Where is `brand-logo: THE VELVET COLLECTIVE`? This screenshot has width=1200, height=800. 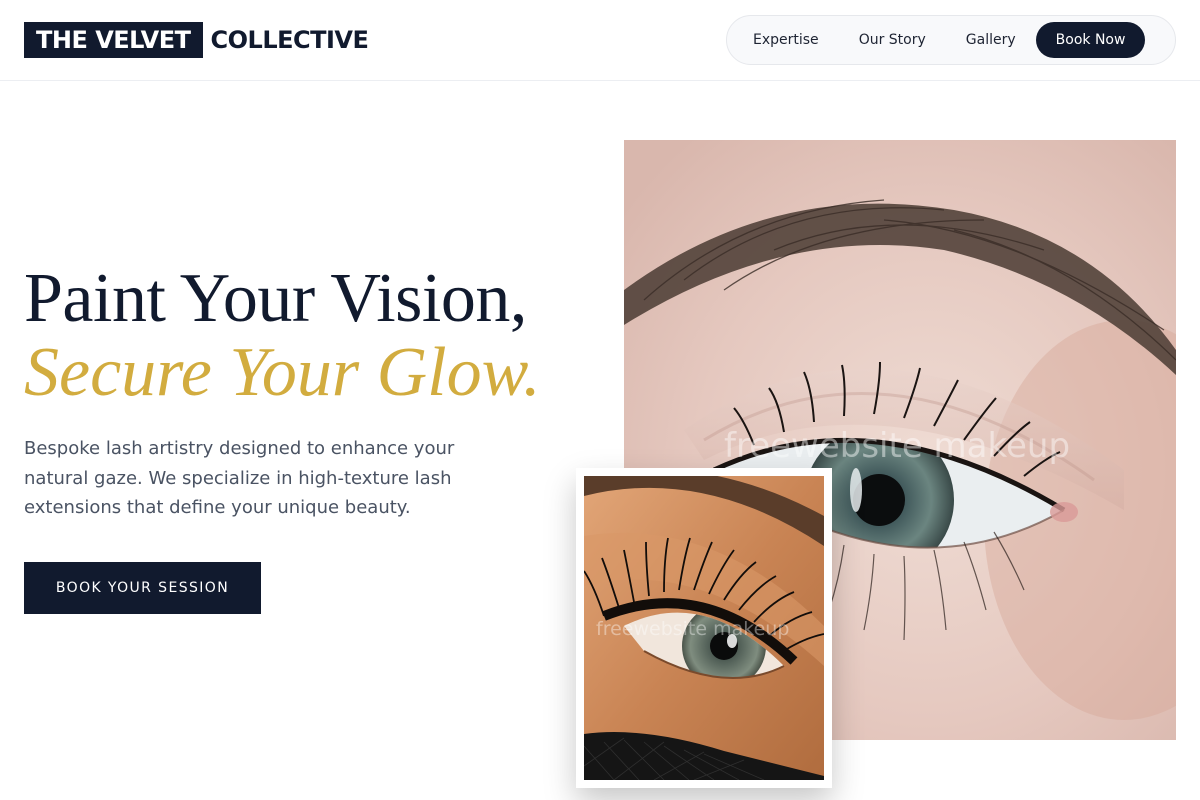
brand-logo: THE VELVET COLLECTIVE is located at coordinates (196, 40).